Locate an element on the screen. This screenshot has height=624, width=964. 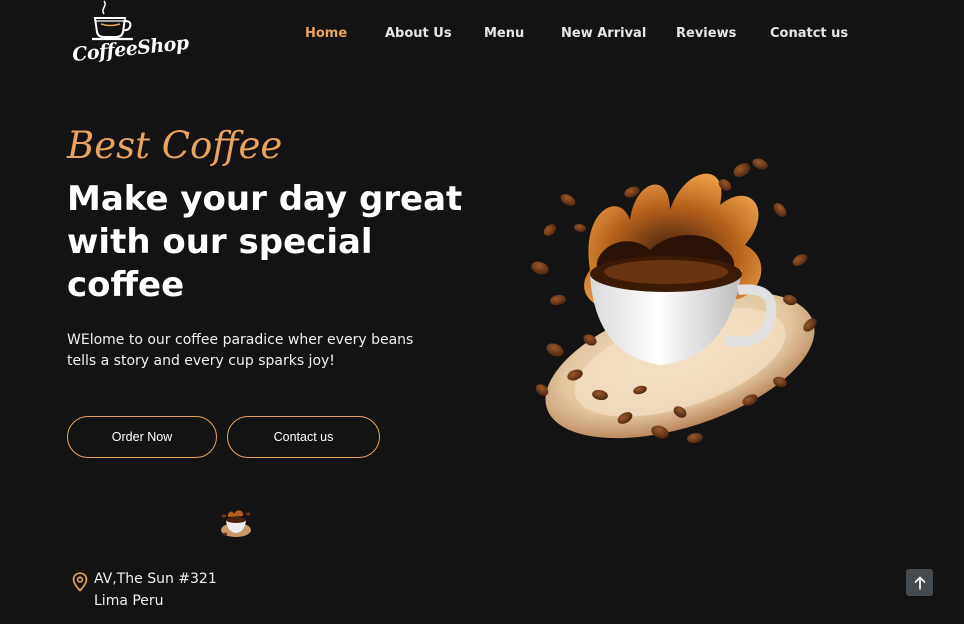
back-to-top-button is located at coordinates (919, 582).